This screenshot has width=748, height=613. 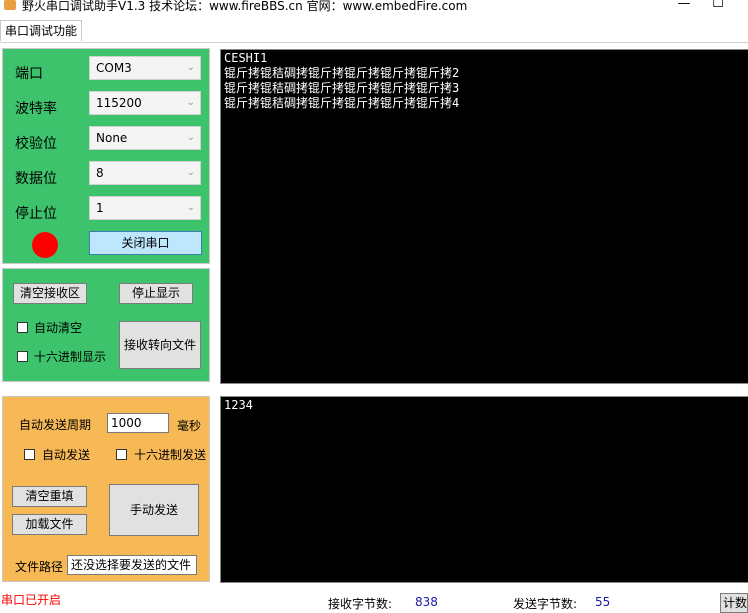 What do you see at coordinates (41, 30) in the screenshot?
I see `tab-serial-debug: 串口调试功能` at bounding box center [41, 30].